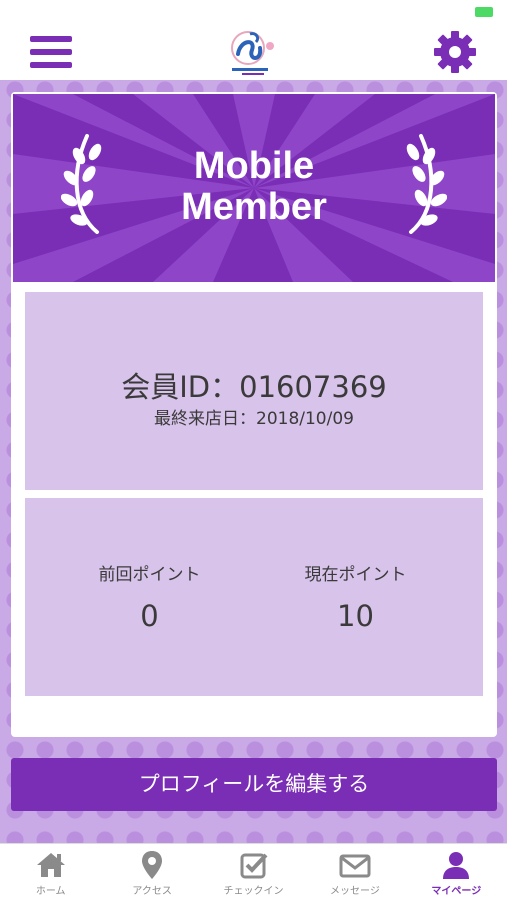 The image size is (507, 900). Describe the element at coordinates (152, 891) in the screenshot. I see `tab-access-label: アクセス` at that location.